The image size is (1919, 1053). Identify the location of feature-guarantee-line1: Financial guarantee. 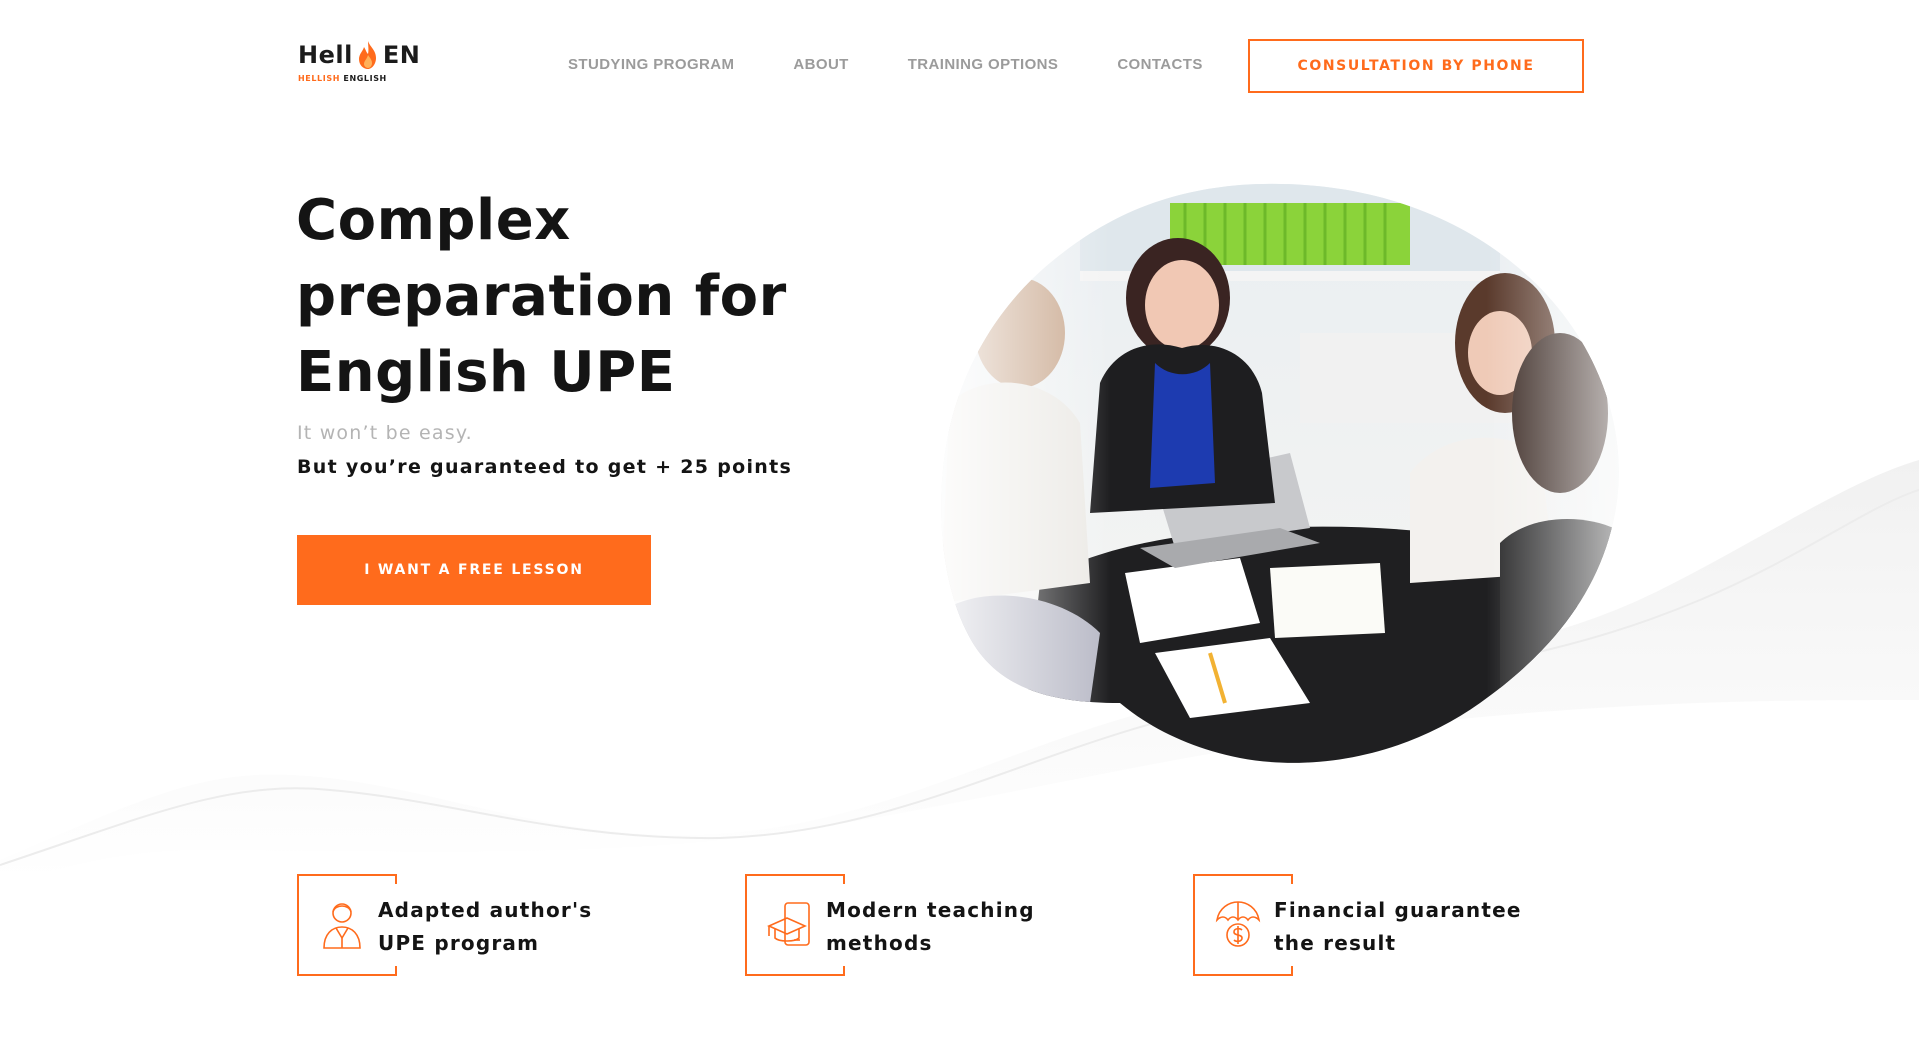
(1398, 910).